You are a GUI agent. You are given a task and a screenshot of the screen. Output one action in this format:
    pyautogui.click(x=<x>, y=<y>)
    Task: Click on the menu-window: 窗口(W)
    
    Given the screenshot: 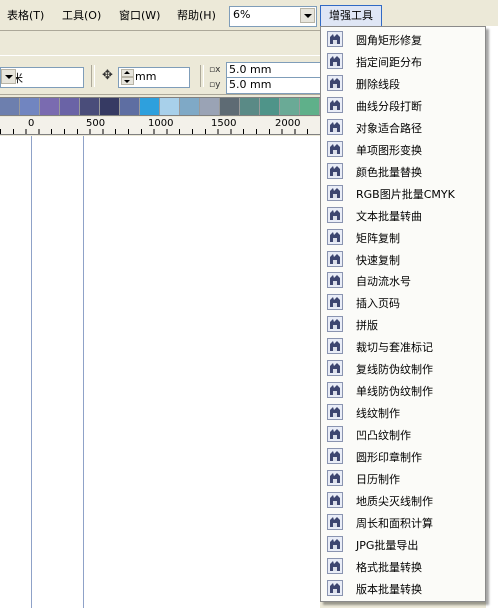 What is the action you would take?
    pyautogui.click(x=139, y=16)
    